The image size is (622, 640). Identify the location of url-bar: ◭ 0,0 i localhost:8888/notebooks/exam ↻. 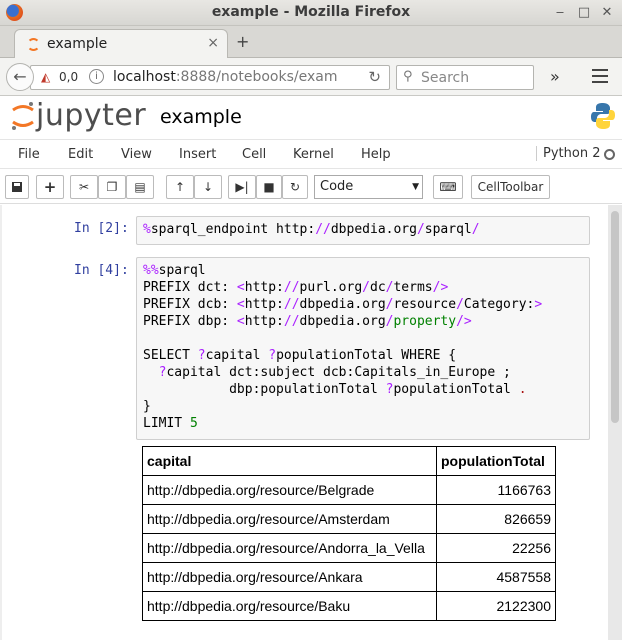
(210, 77).